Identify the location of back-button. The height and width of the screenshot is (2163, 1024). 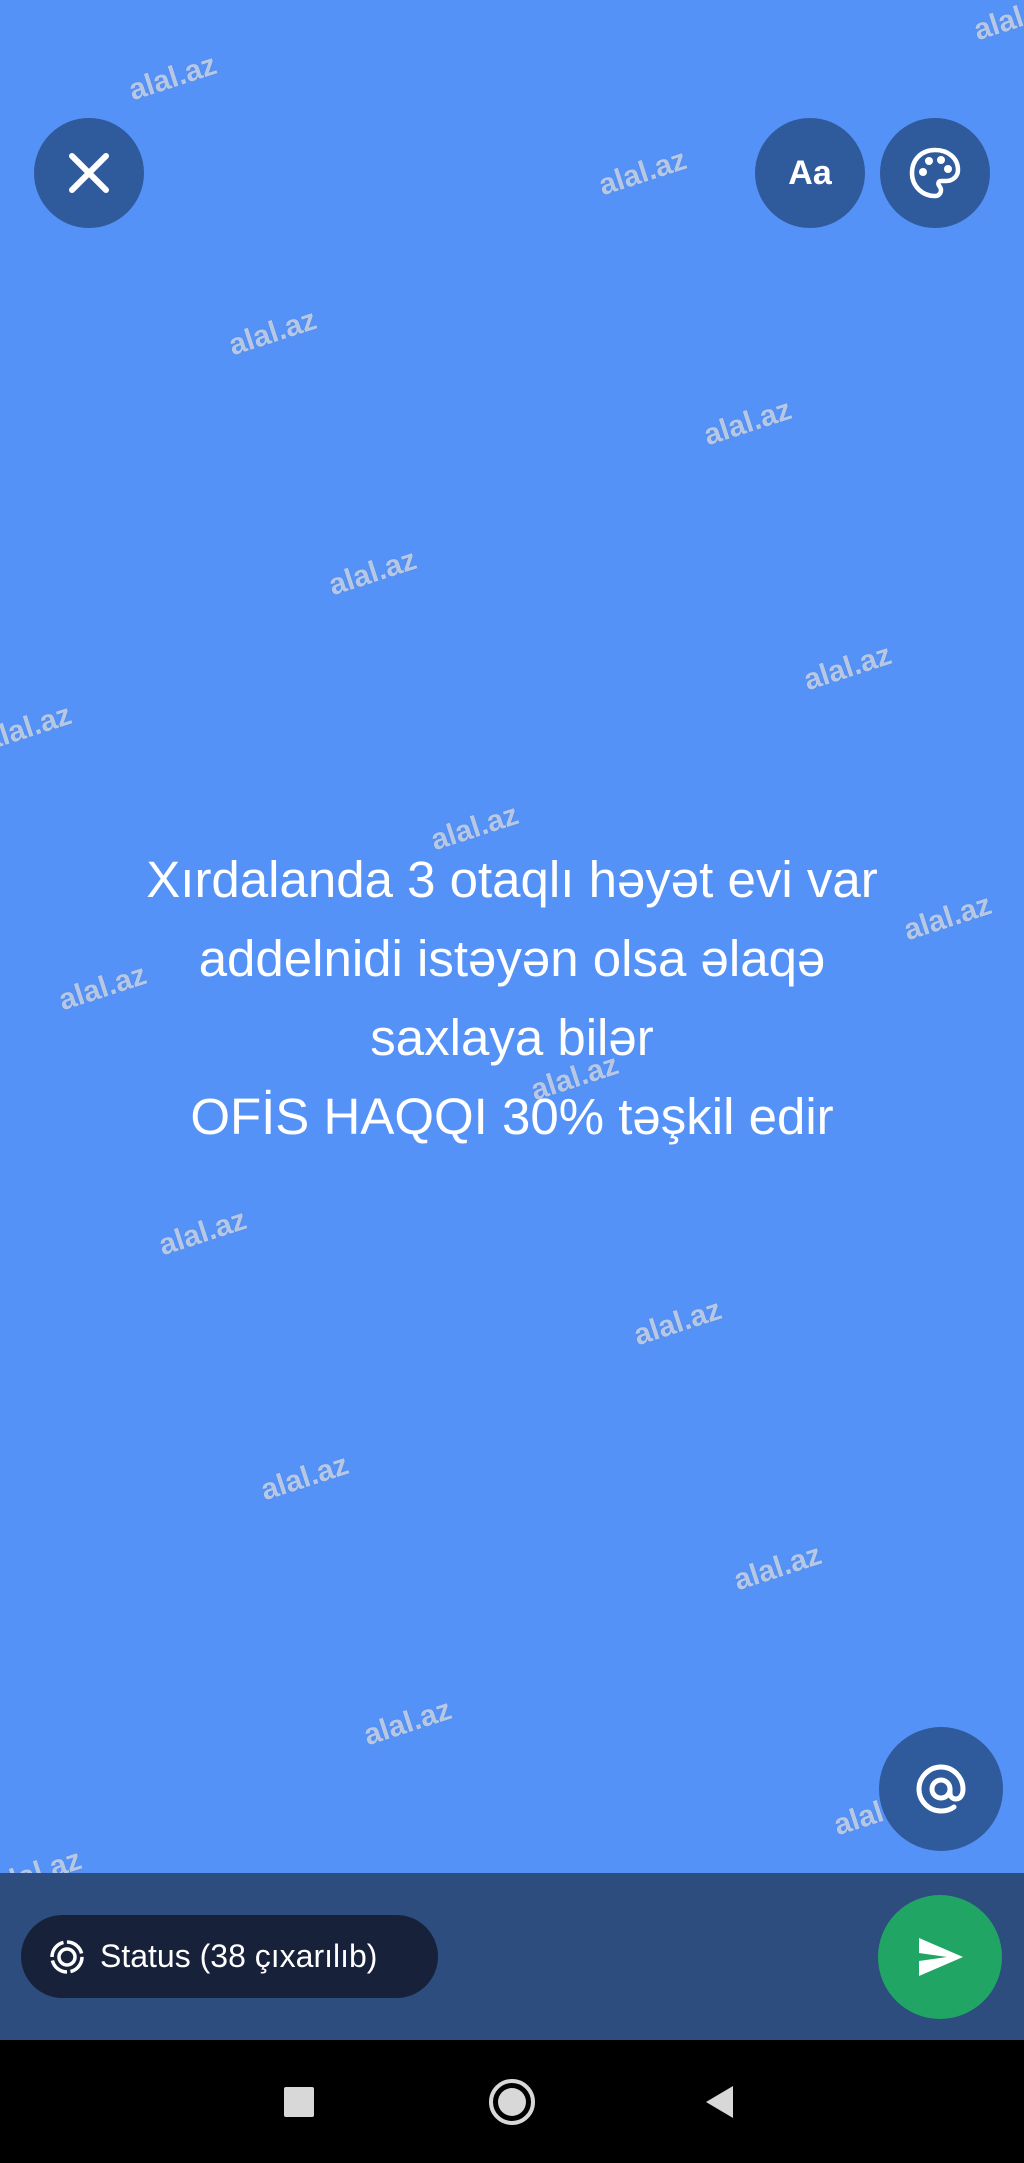
(720, 2102).